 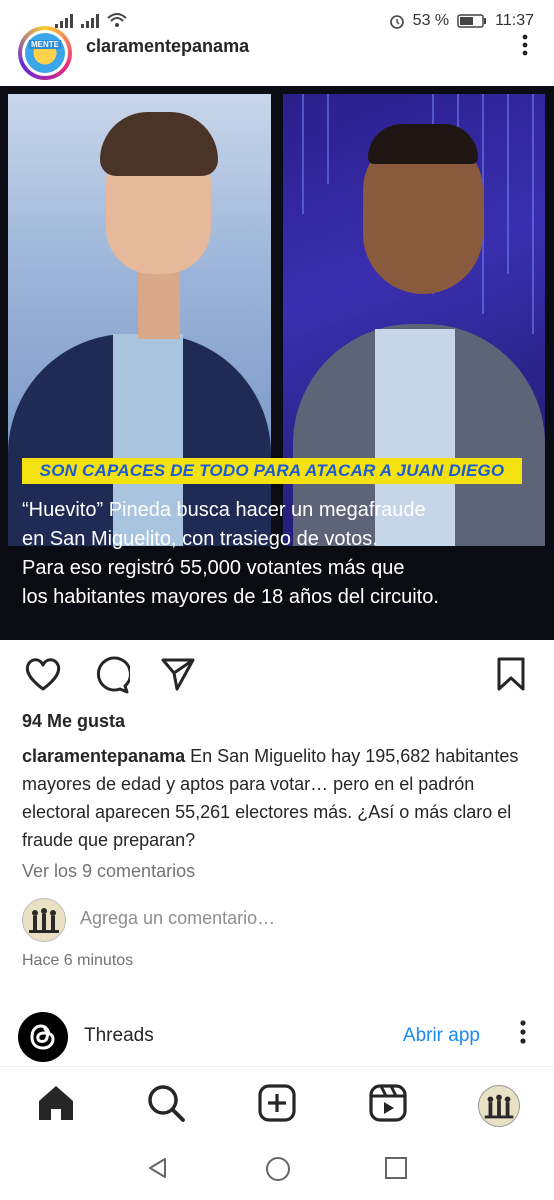 I want to click on avatar-logo: MENTE, so click(x=45, y=53).